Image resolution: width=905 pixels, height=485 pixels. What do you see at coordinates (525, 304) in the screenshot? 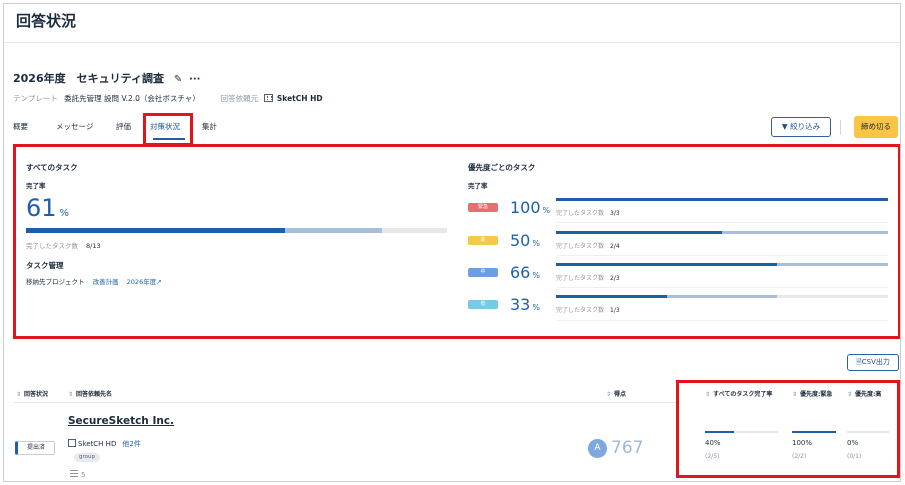
I see `priority-pct-low: 33%` at bounding box center [525, 304].